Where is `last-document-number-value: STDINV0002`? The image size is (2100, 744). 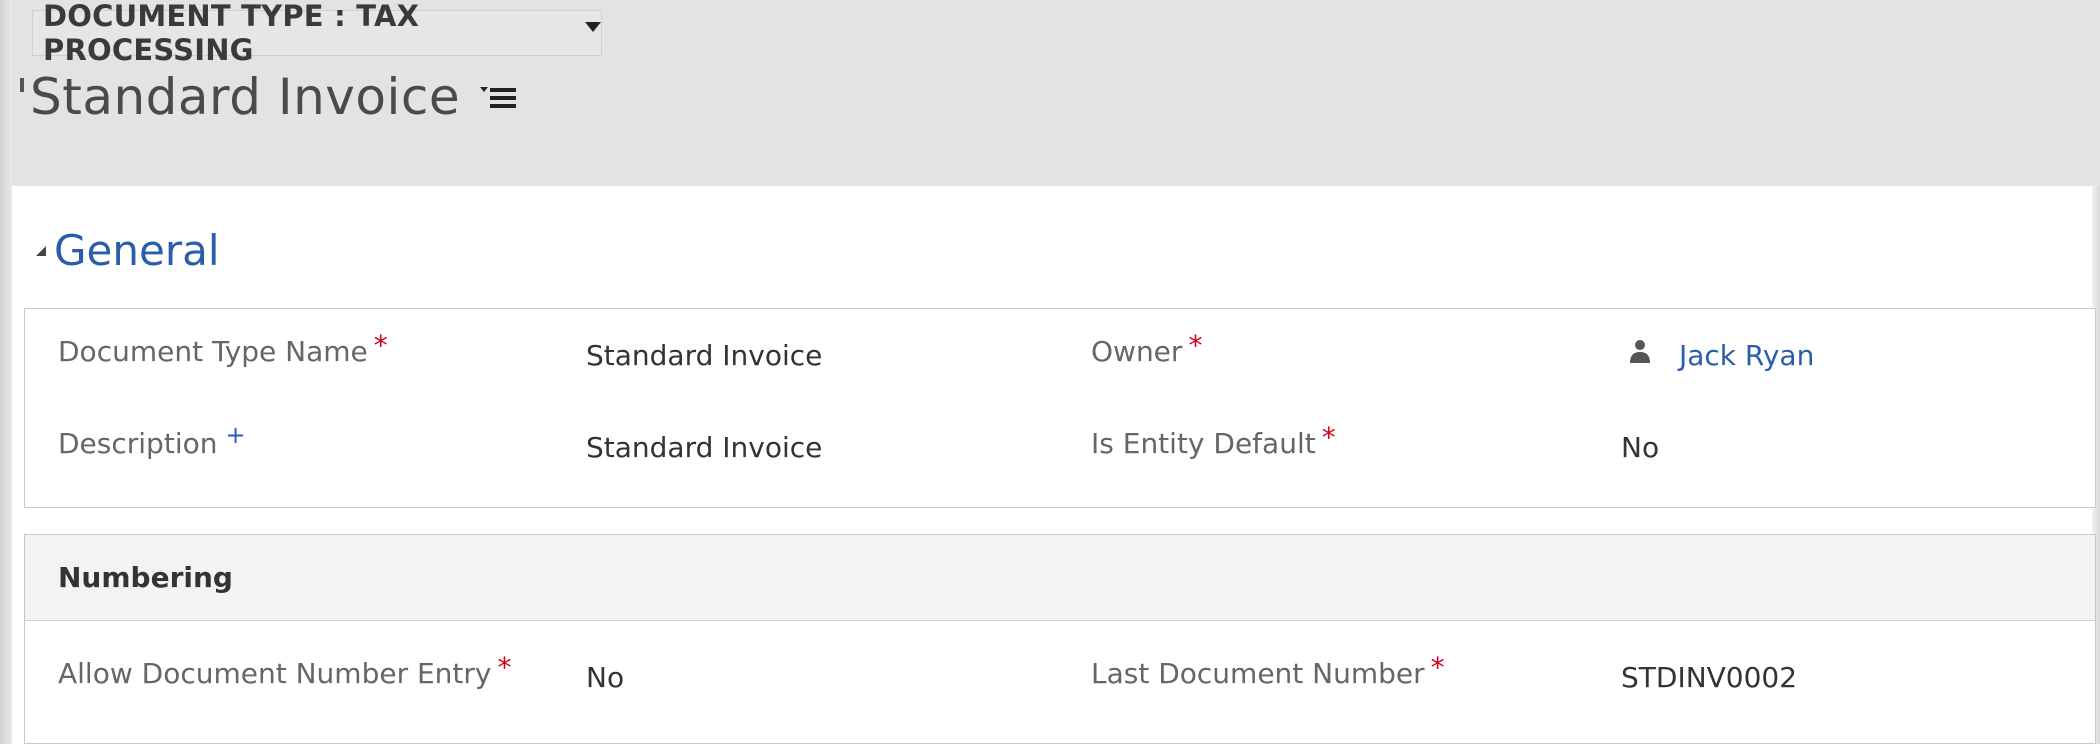 last-document-number-value: STDINV0002 is located at coordinates (1709, 677).